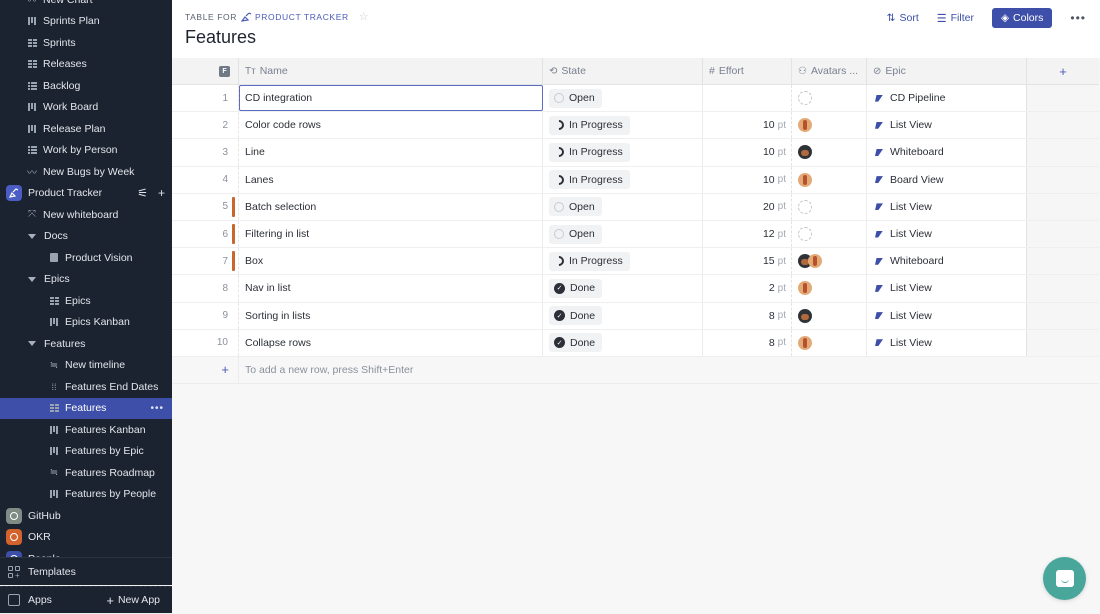 The height and width of the screenshot is (614, 1100). Describe the element at coordinates (391, 179) in the screenshot. I see `name-cell: Lanes` at that location.